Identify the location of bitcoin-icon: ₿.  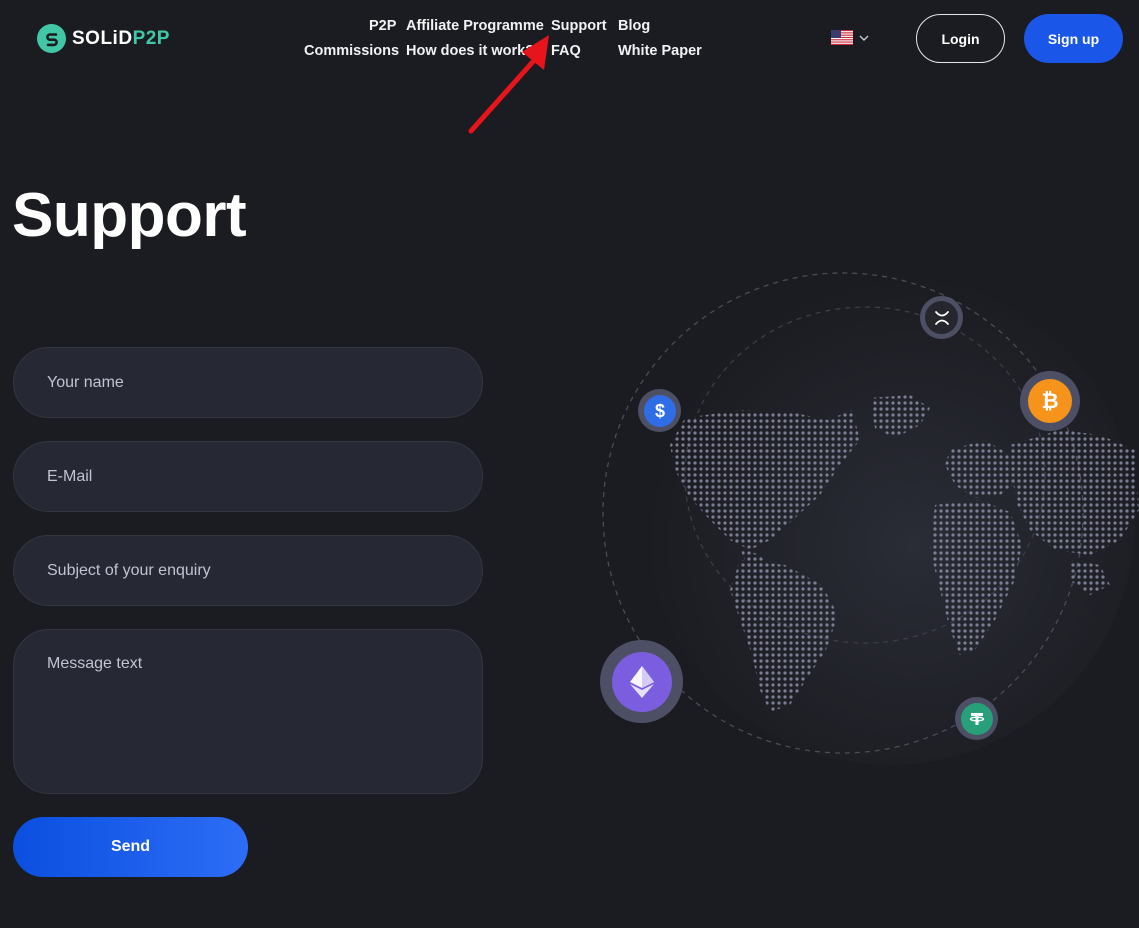
(1050, 401).